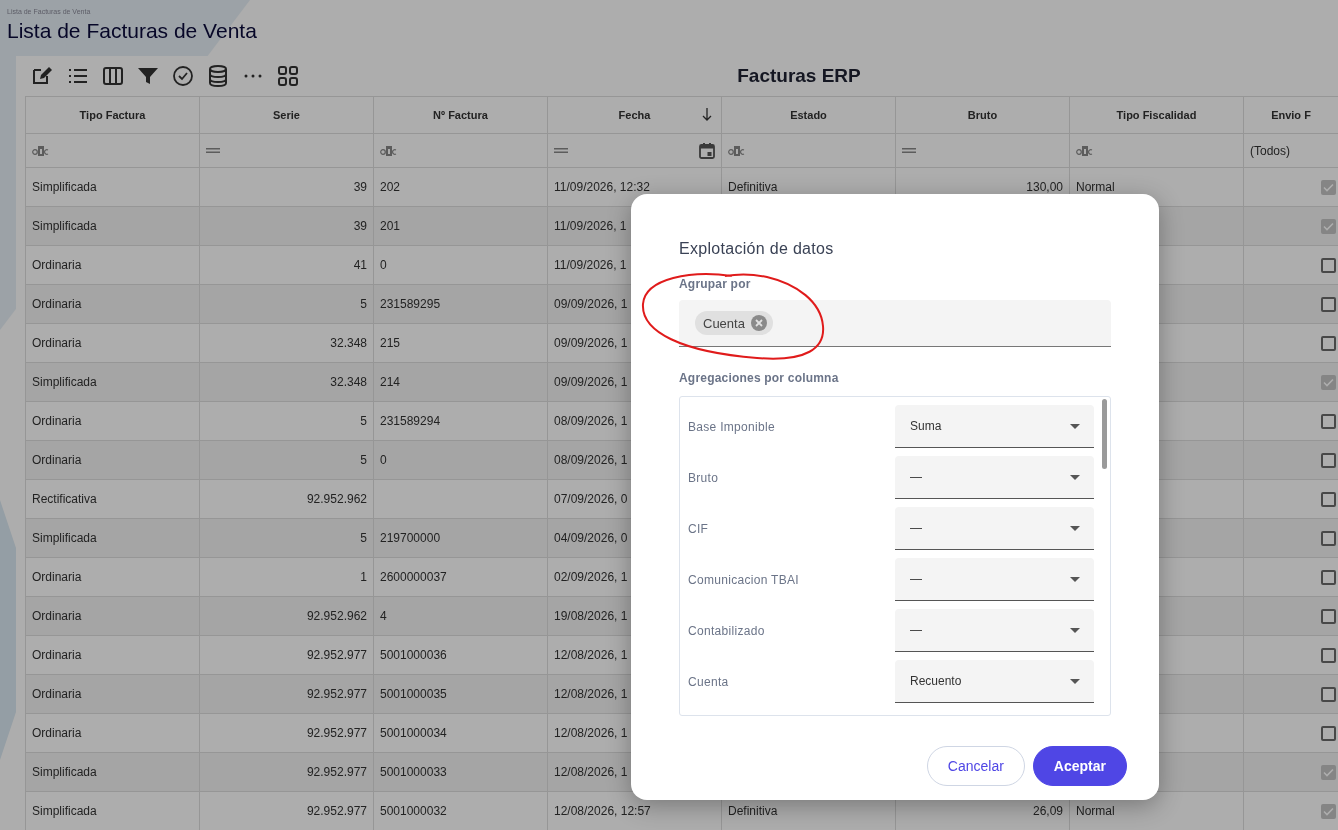 Image resolution: width=1338 pixels, height=830 pixels. What do you see at coordinates (699, 528) in the screenshot?
I see `column-label: CIF` at bounding box center [699, 528].